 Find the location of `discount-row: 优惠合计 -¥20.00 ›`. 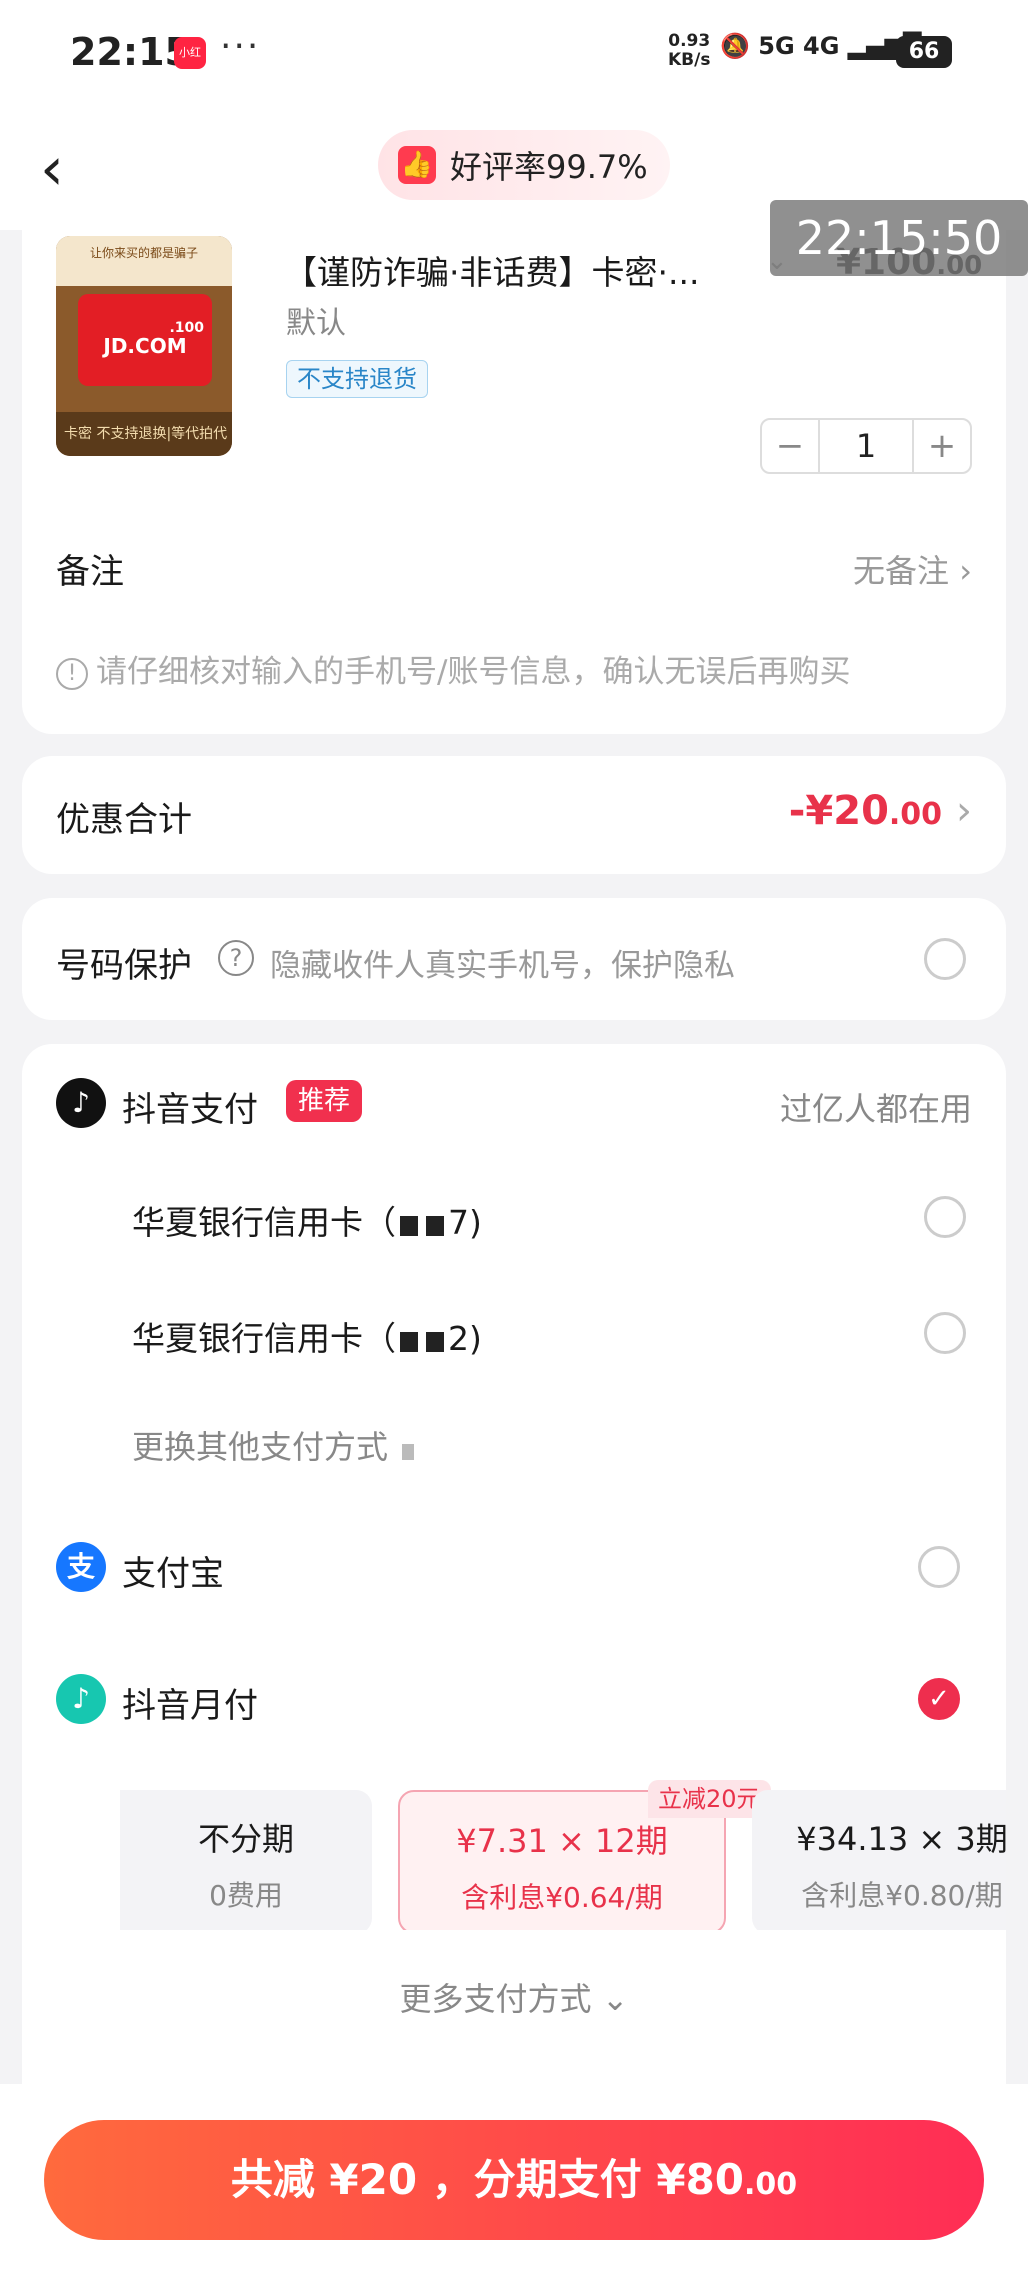

discount-row: 优惠合计 -¥20.00 › is located at coordinates (514, 815).